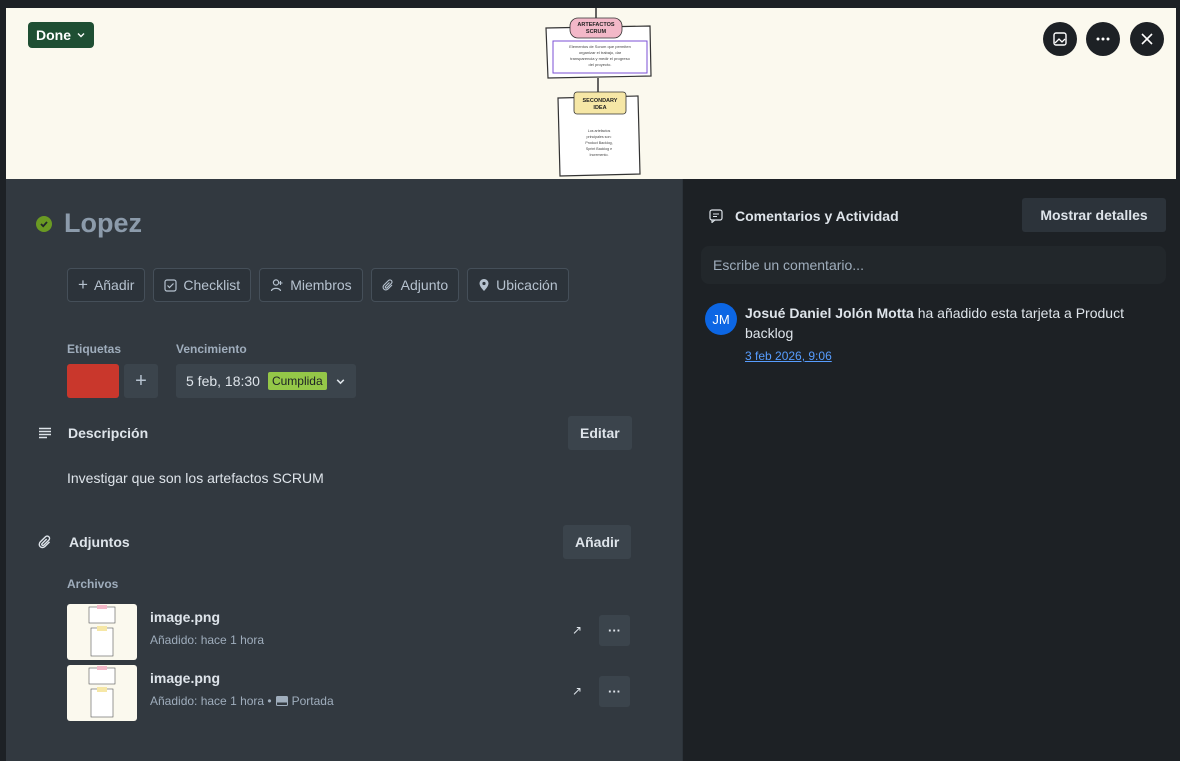 The image size is (1180, 761). What do you see at coordinates (354, 632) in the screenshot?
I see `attachment-row: image.png Añadido: hace 1 hora ↗ ···` at bounding box center [354, 632].